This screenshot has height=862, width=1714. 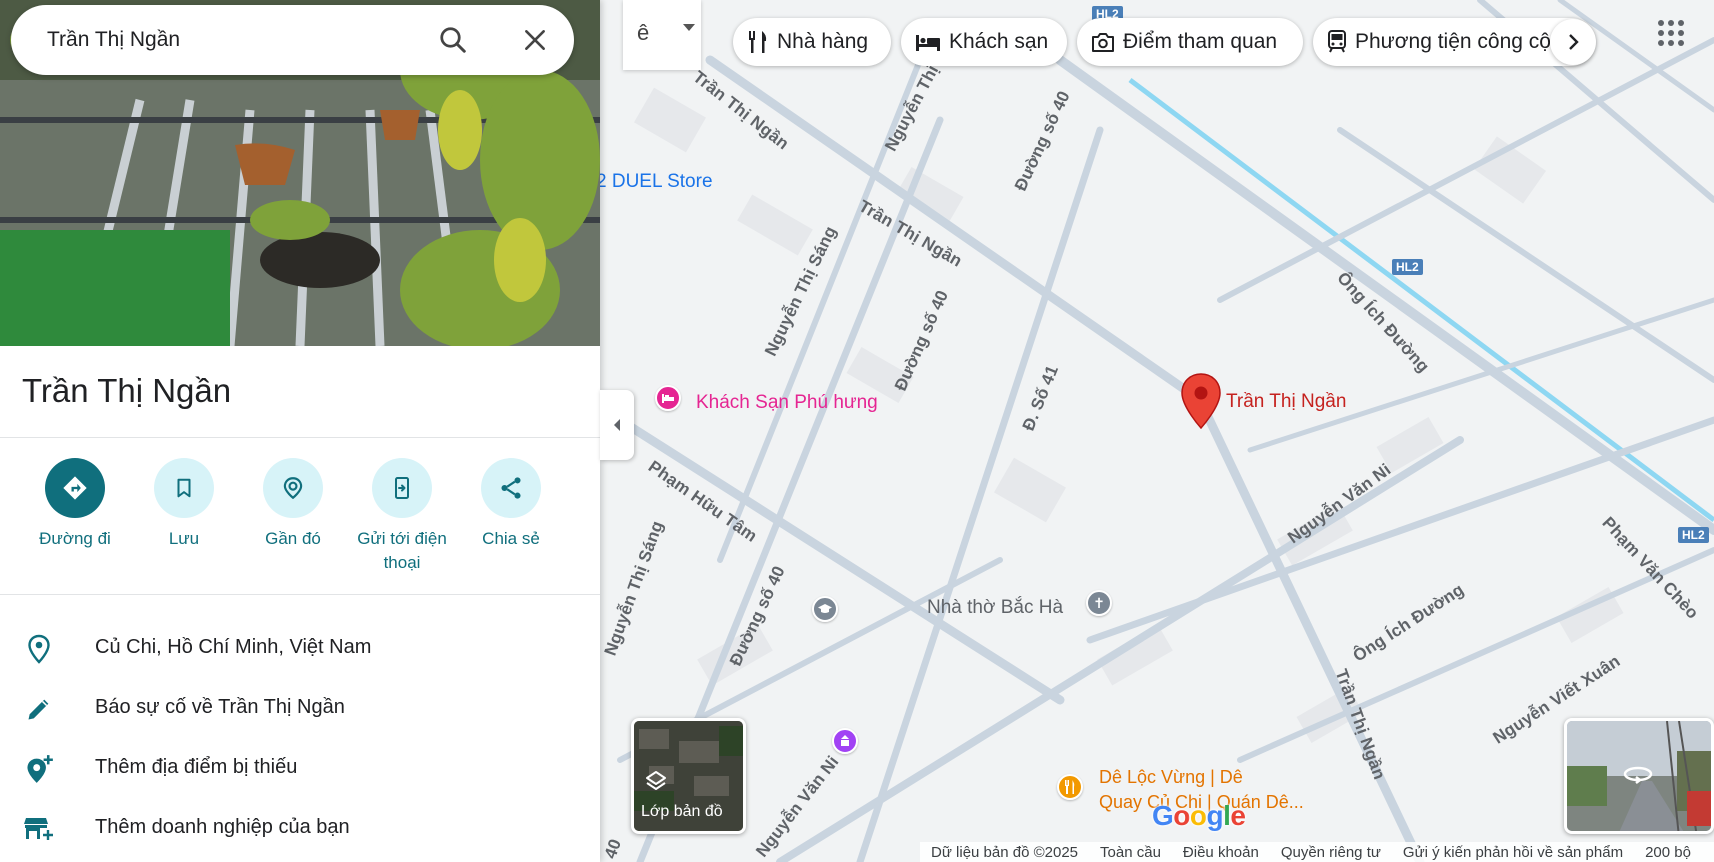 What do you see at coordinates (1130, 852) in the screenshot?
I see `footer-global-link: Toàn cầu` at bounding box center [1130, 852].